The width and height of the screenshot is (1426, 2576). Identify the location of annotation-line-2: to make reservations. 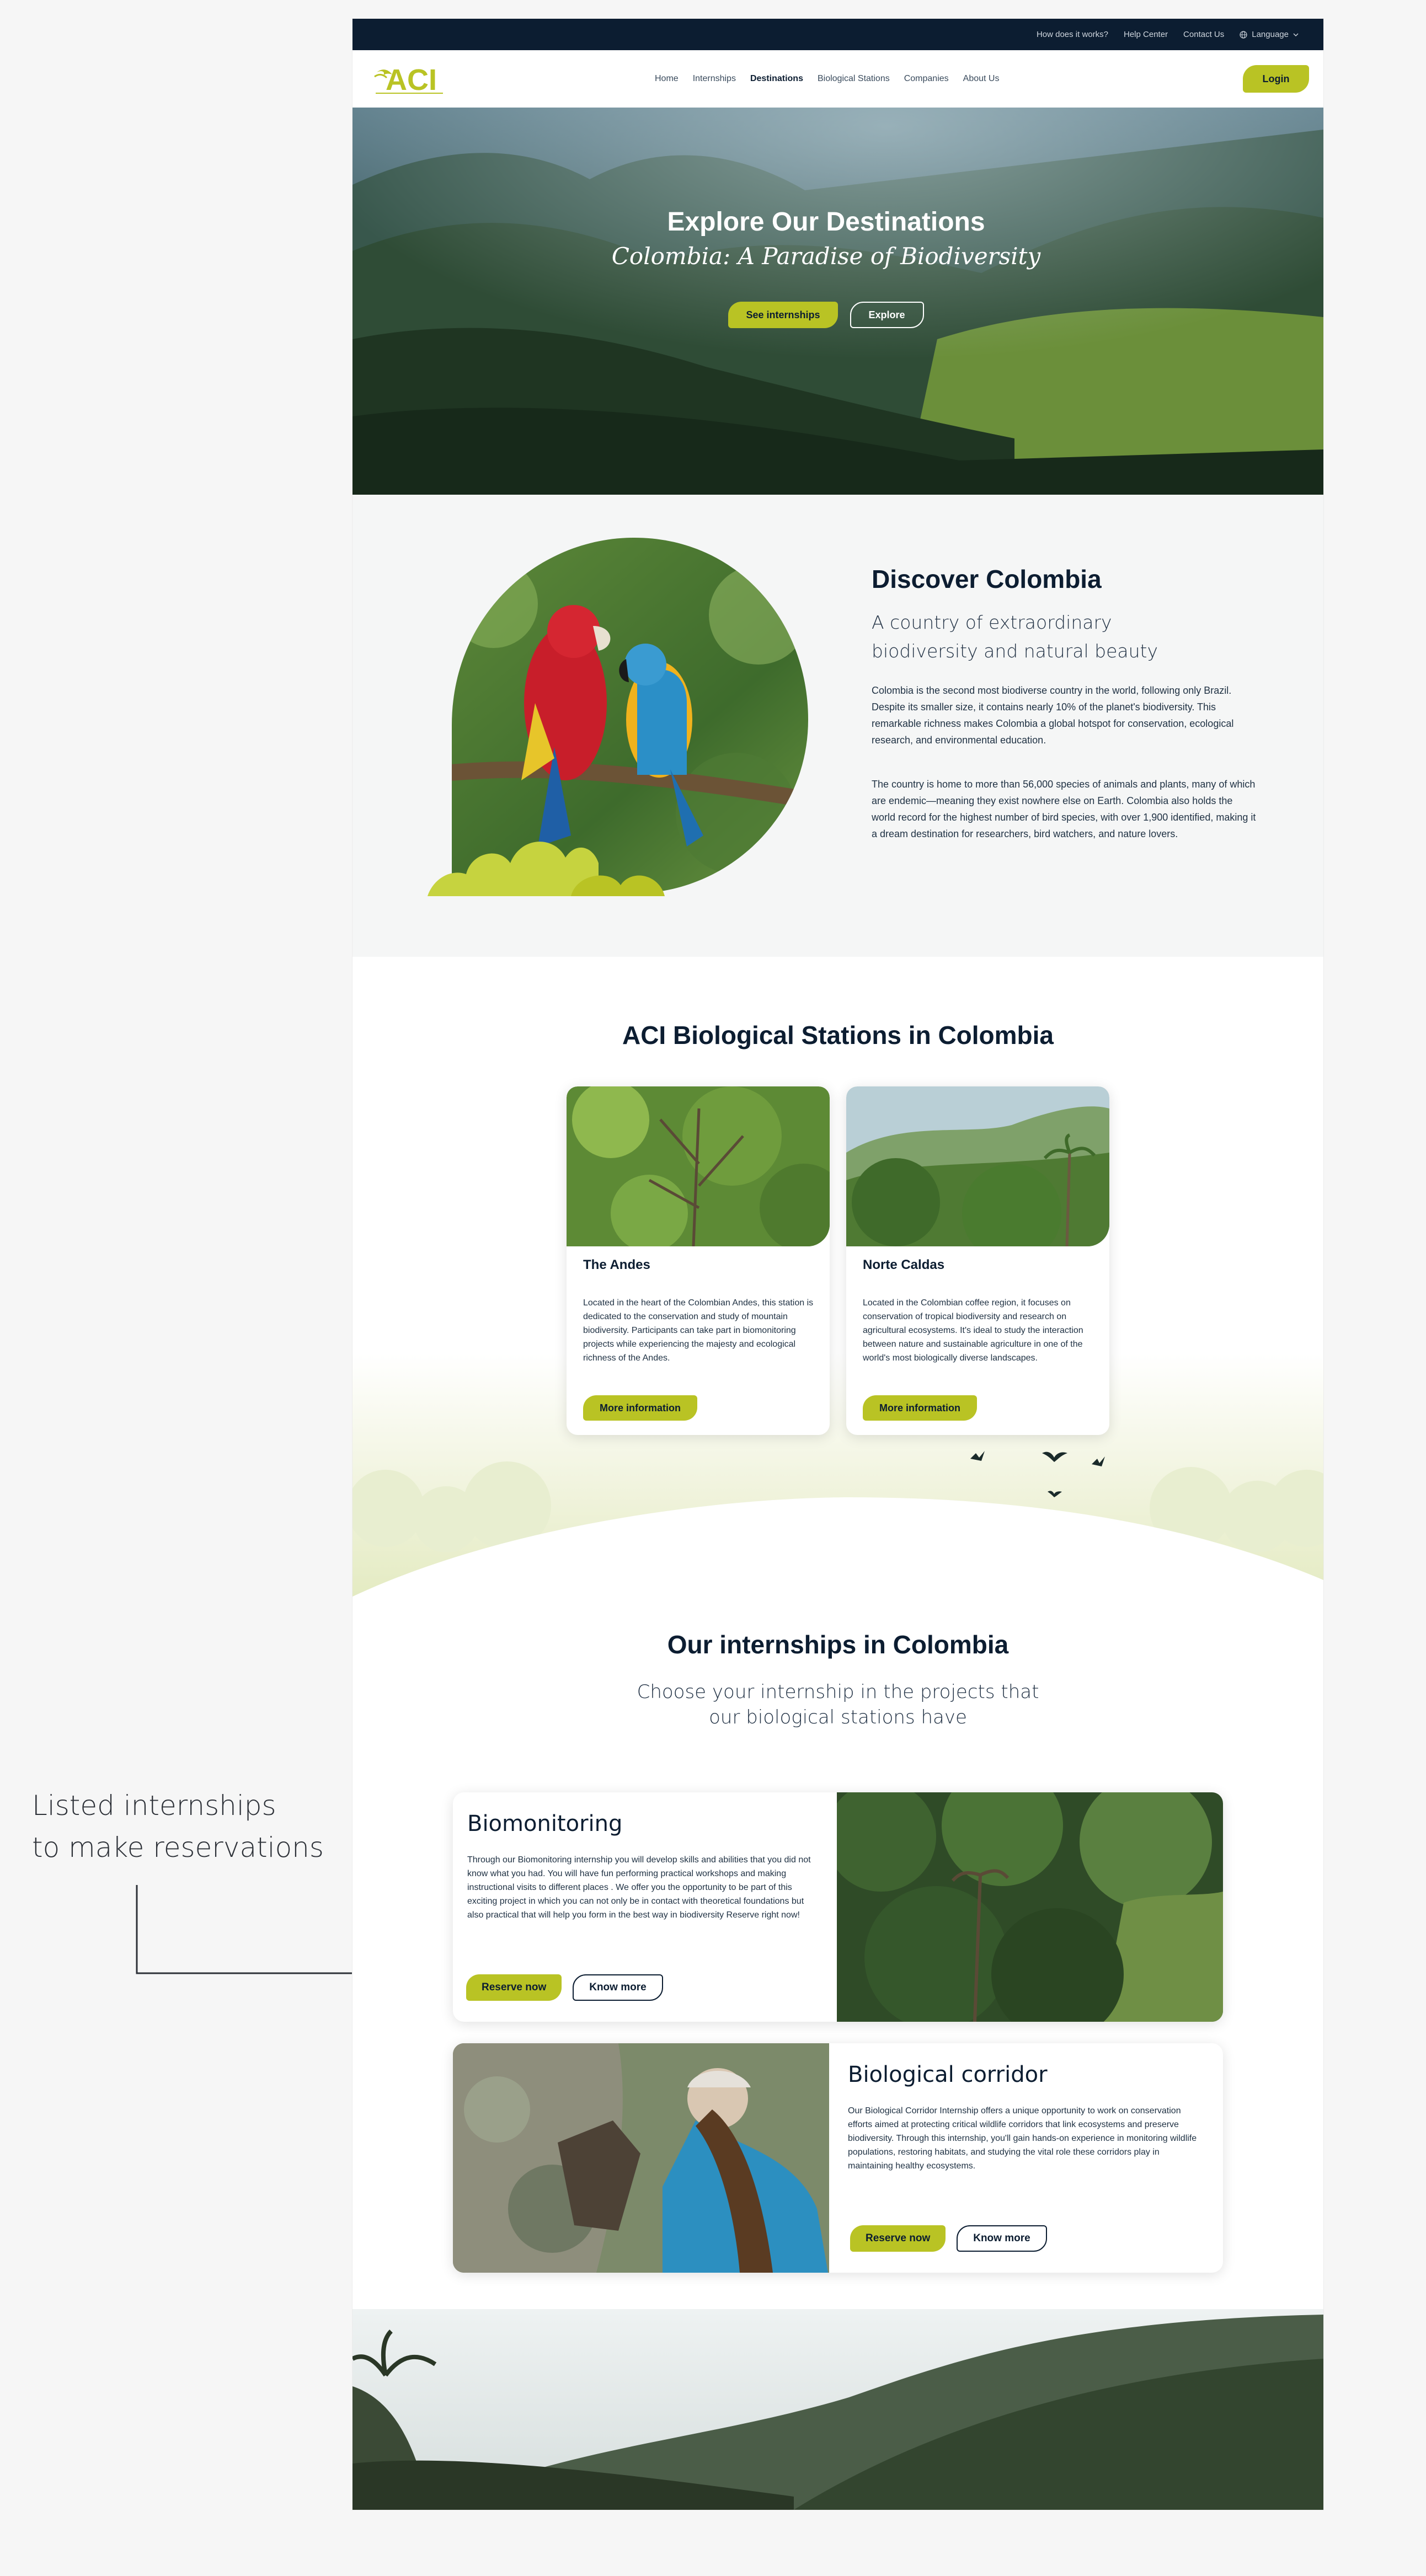
(178, 1847).